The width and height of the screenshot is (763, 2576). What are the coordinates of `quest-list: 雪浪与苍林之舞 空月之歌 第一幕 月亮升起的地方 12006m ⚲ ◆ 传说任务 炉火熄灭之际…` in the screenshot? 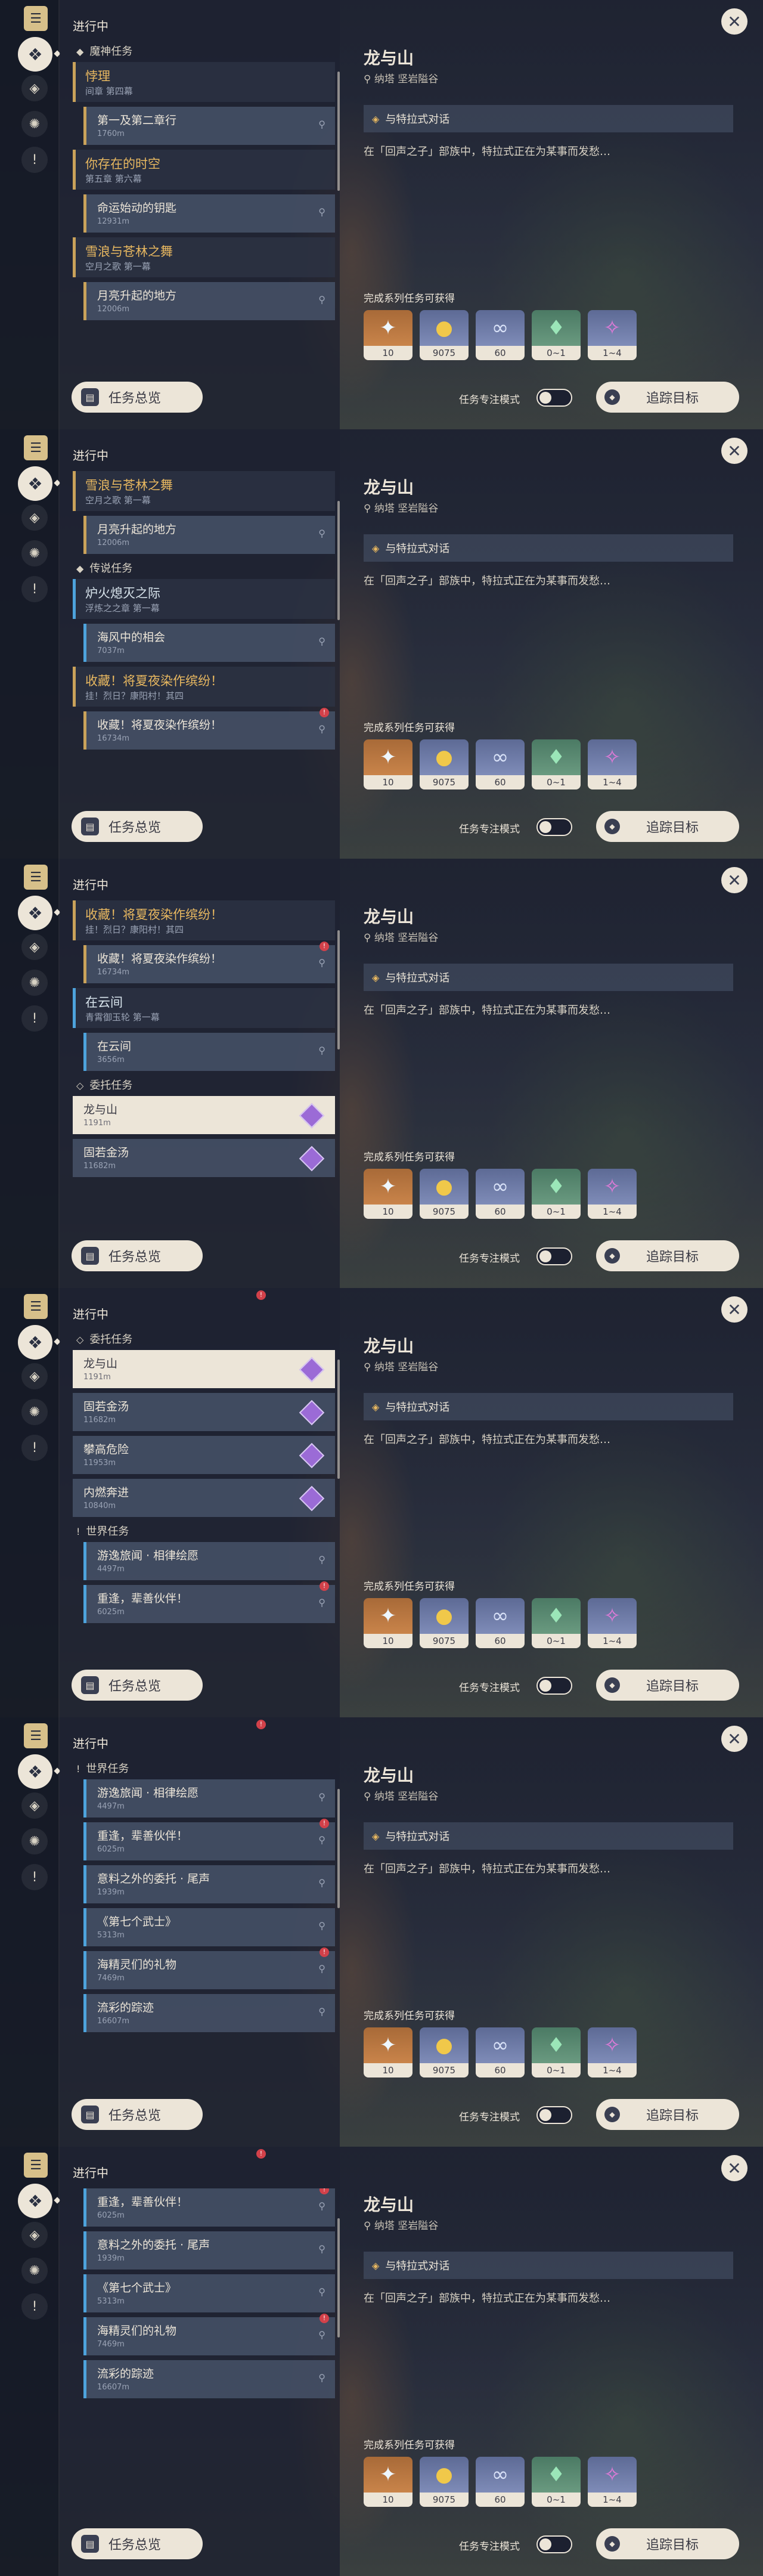 It's located at (204, 638).